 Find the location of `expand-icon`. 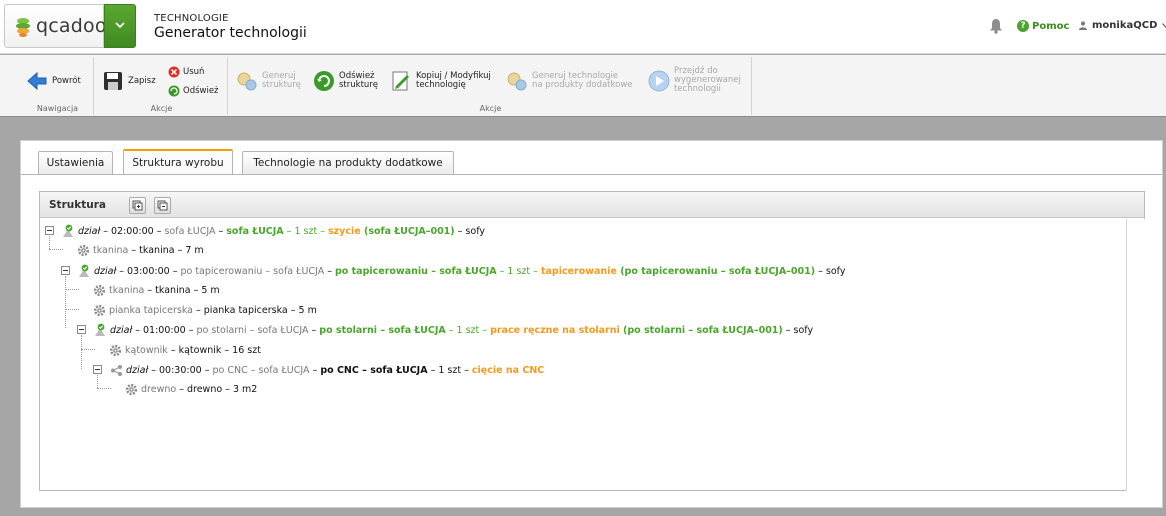

expand-icon is located at coordinates (137, 205).